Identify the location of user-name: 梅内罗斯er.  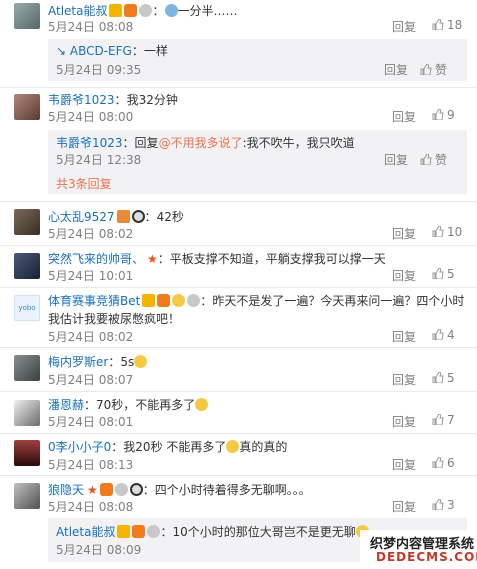
(78, 362).